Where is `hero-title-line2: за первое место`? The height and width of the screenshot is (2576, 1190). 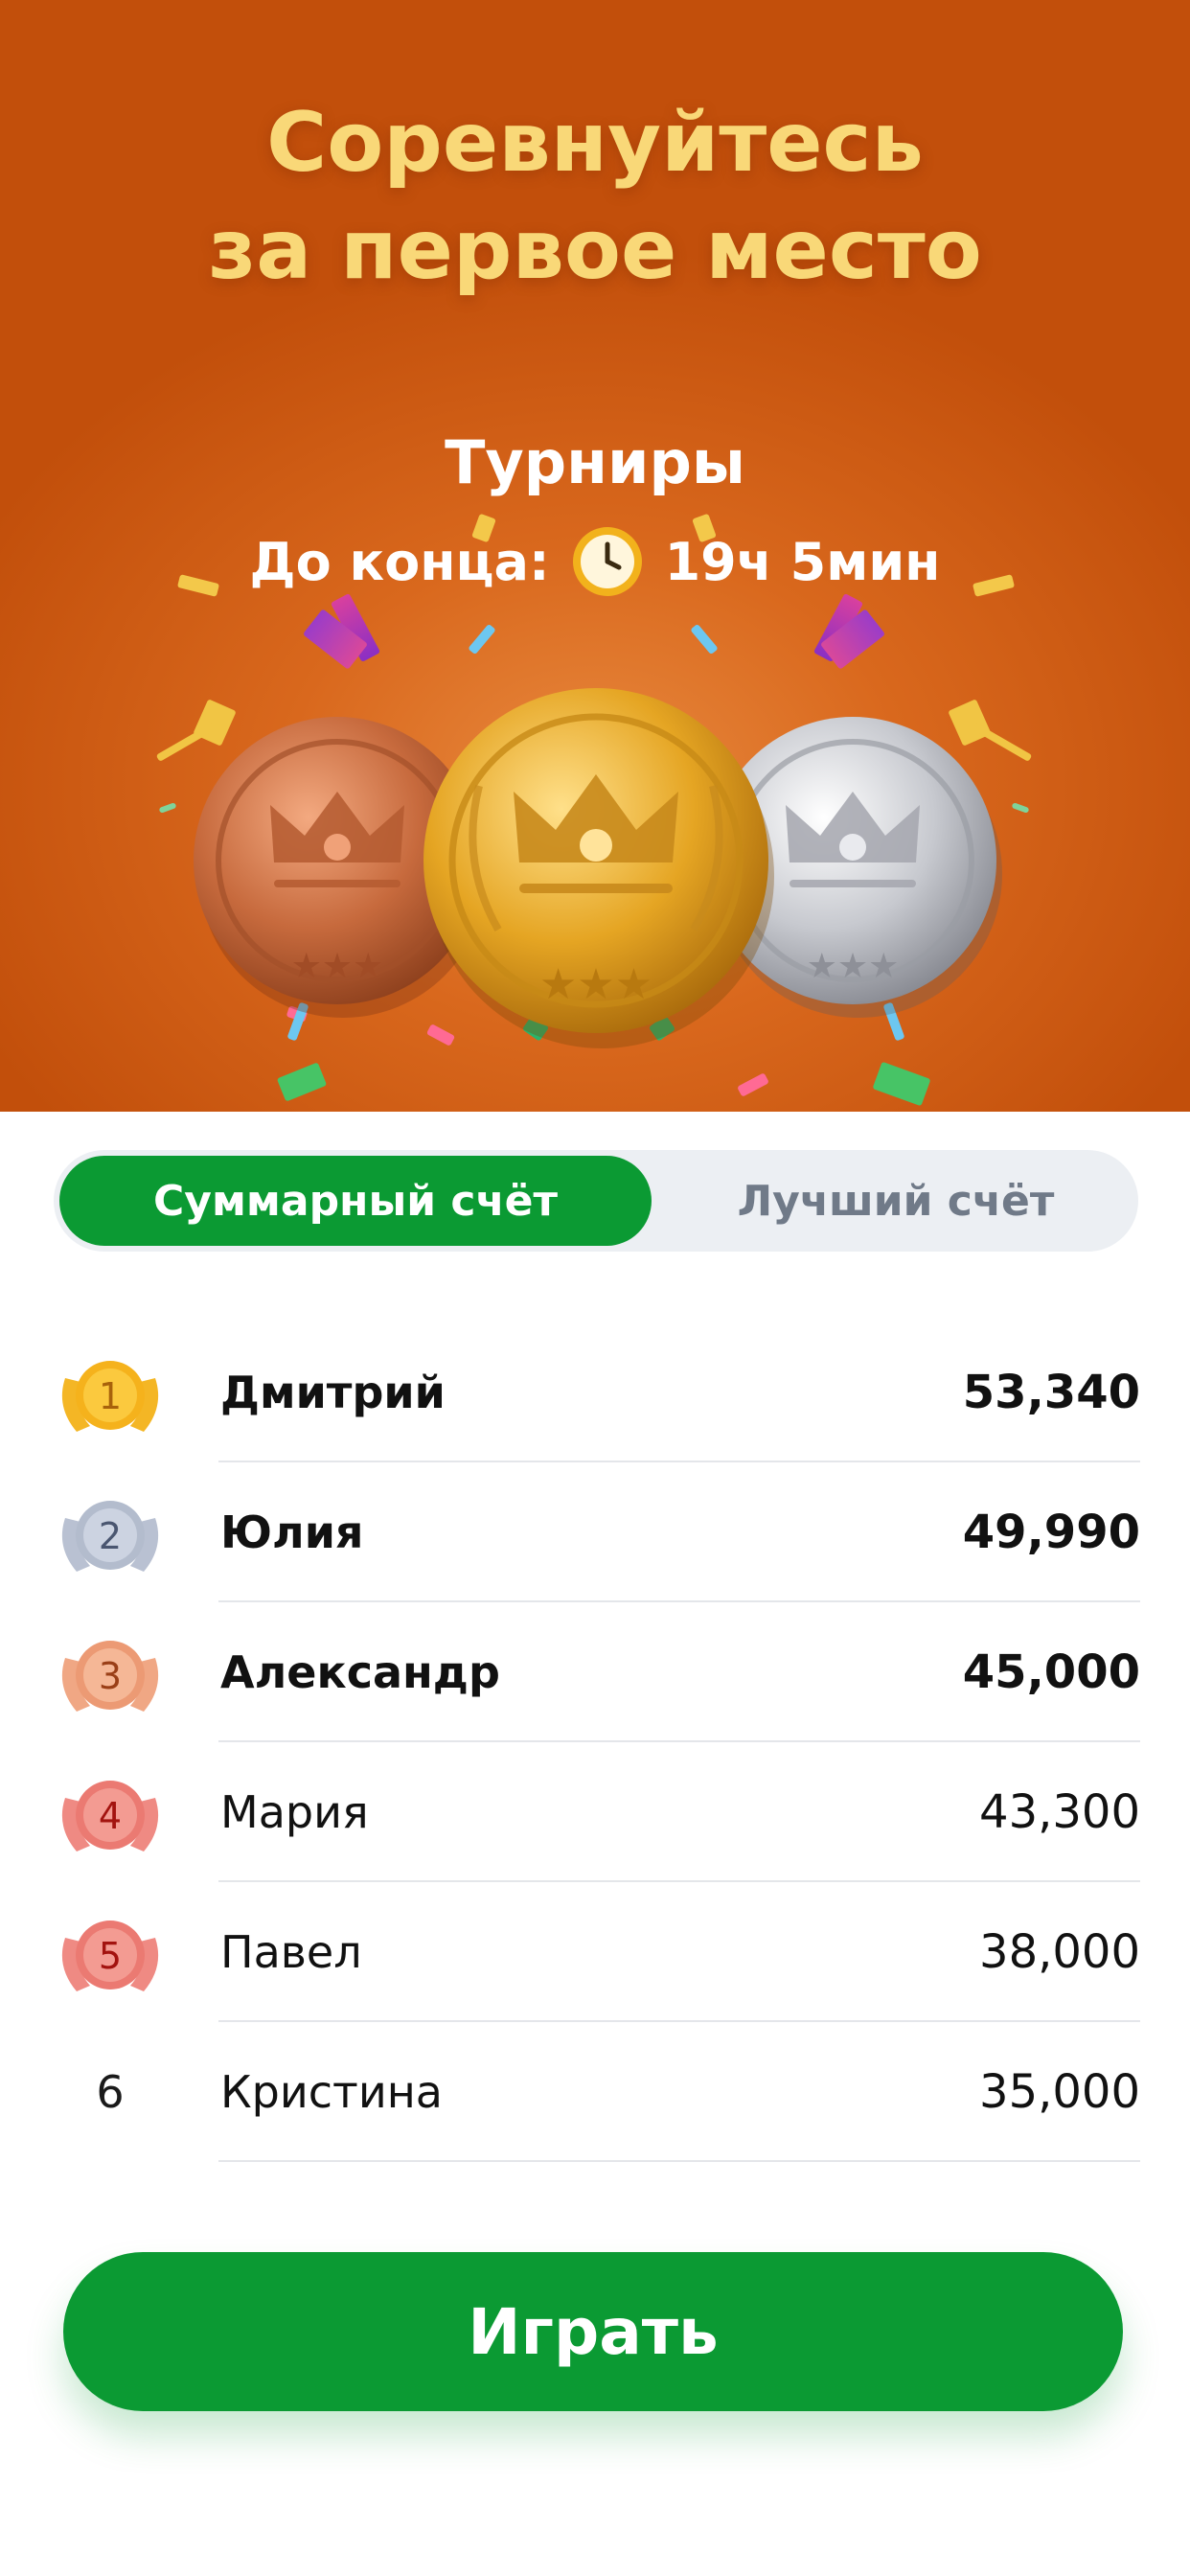
hero-title-line2: за первое место is located at coordinates (595, 250).